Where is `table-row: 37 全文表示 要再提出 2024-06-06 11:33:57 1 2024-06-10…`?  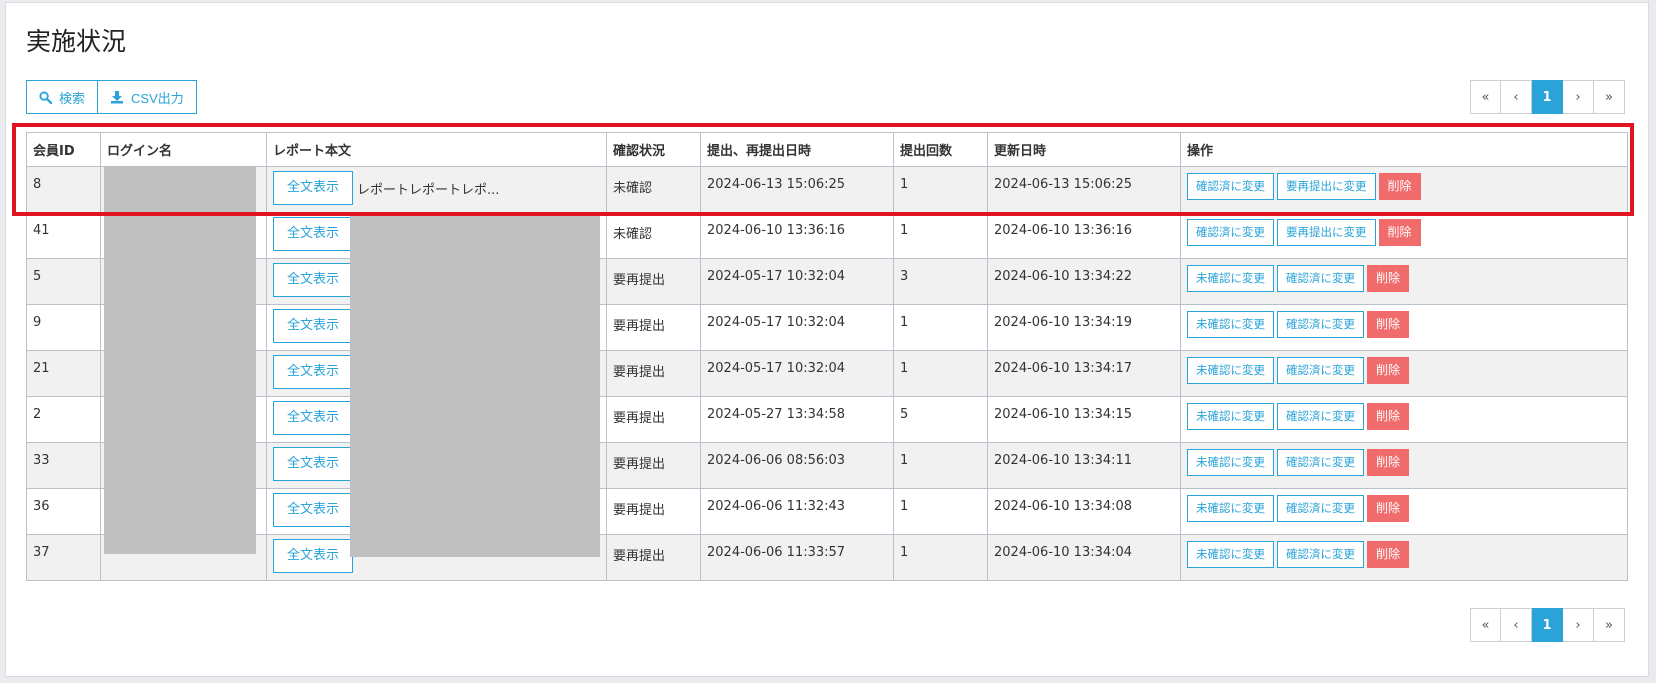 table-row: 37 全文表示 要再提出 2024-06-06 11:33:57 1 2024-06-10… is located at coordinates (827, 557).